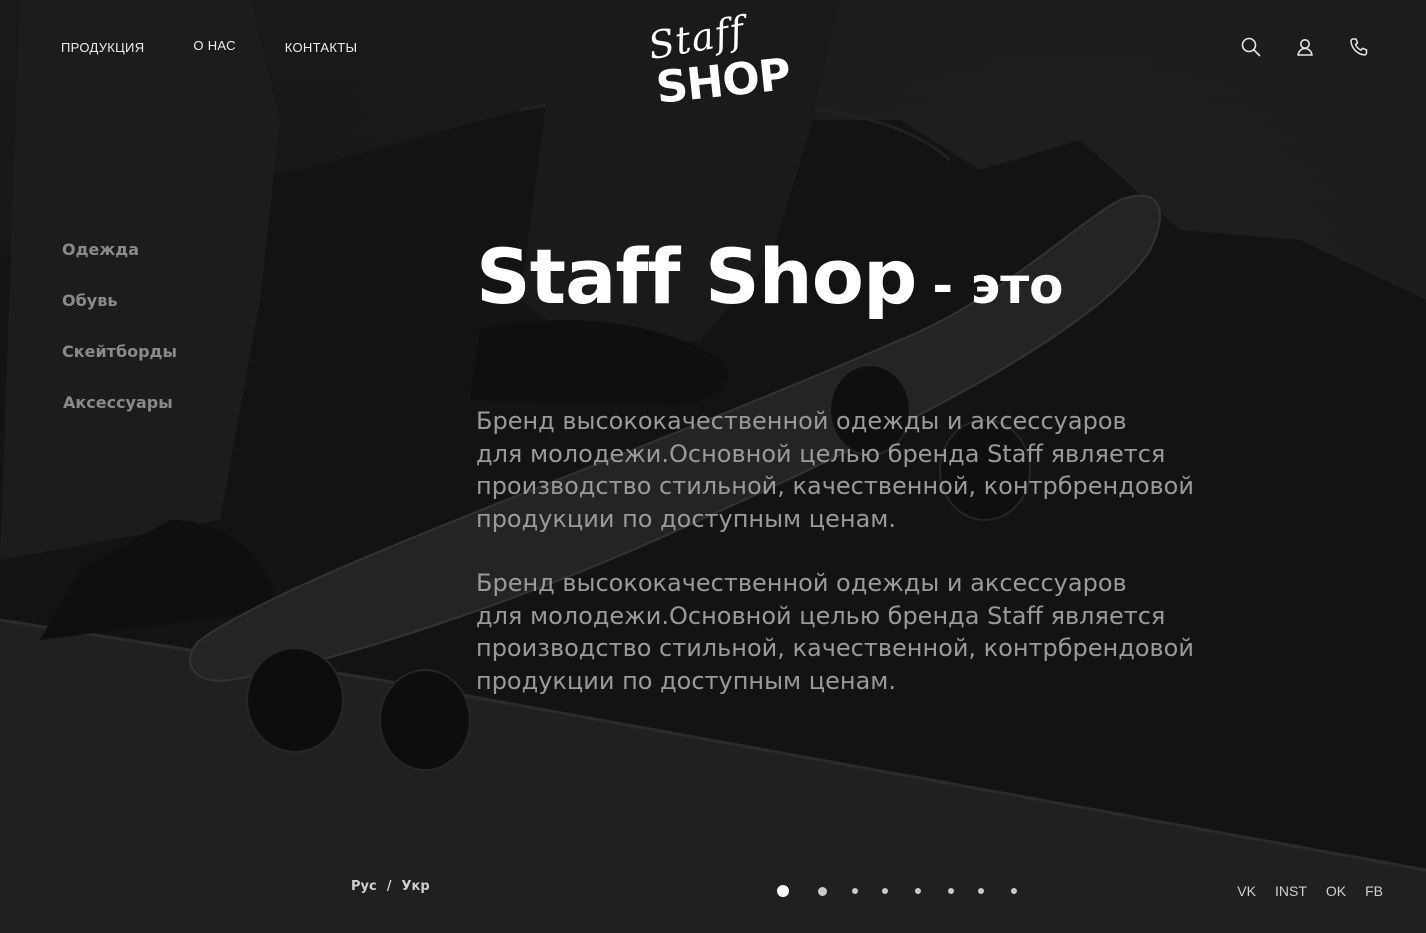 The width and height of the screenshot is (1426, 933). What do you see at coordinates (119, 367) in the screenshot?
I see `side-menu-item-skateboards: Скейтборды` at bounding box center [119, 367].